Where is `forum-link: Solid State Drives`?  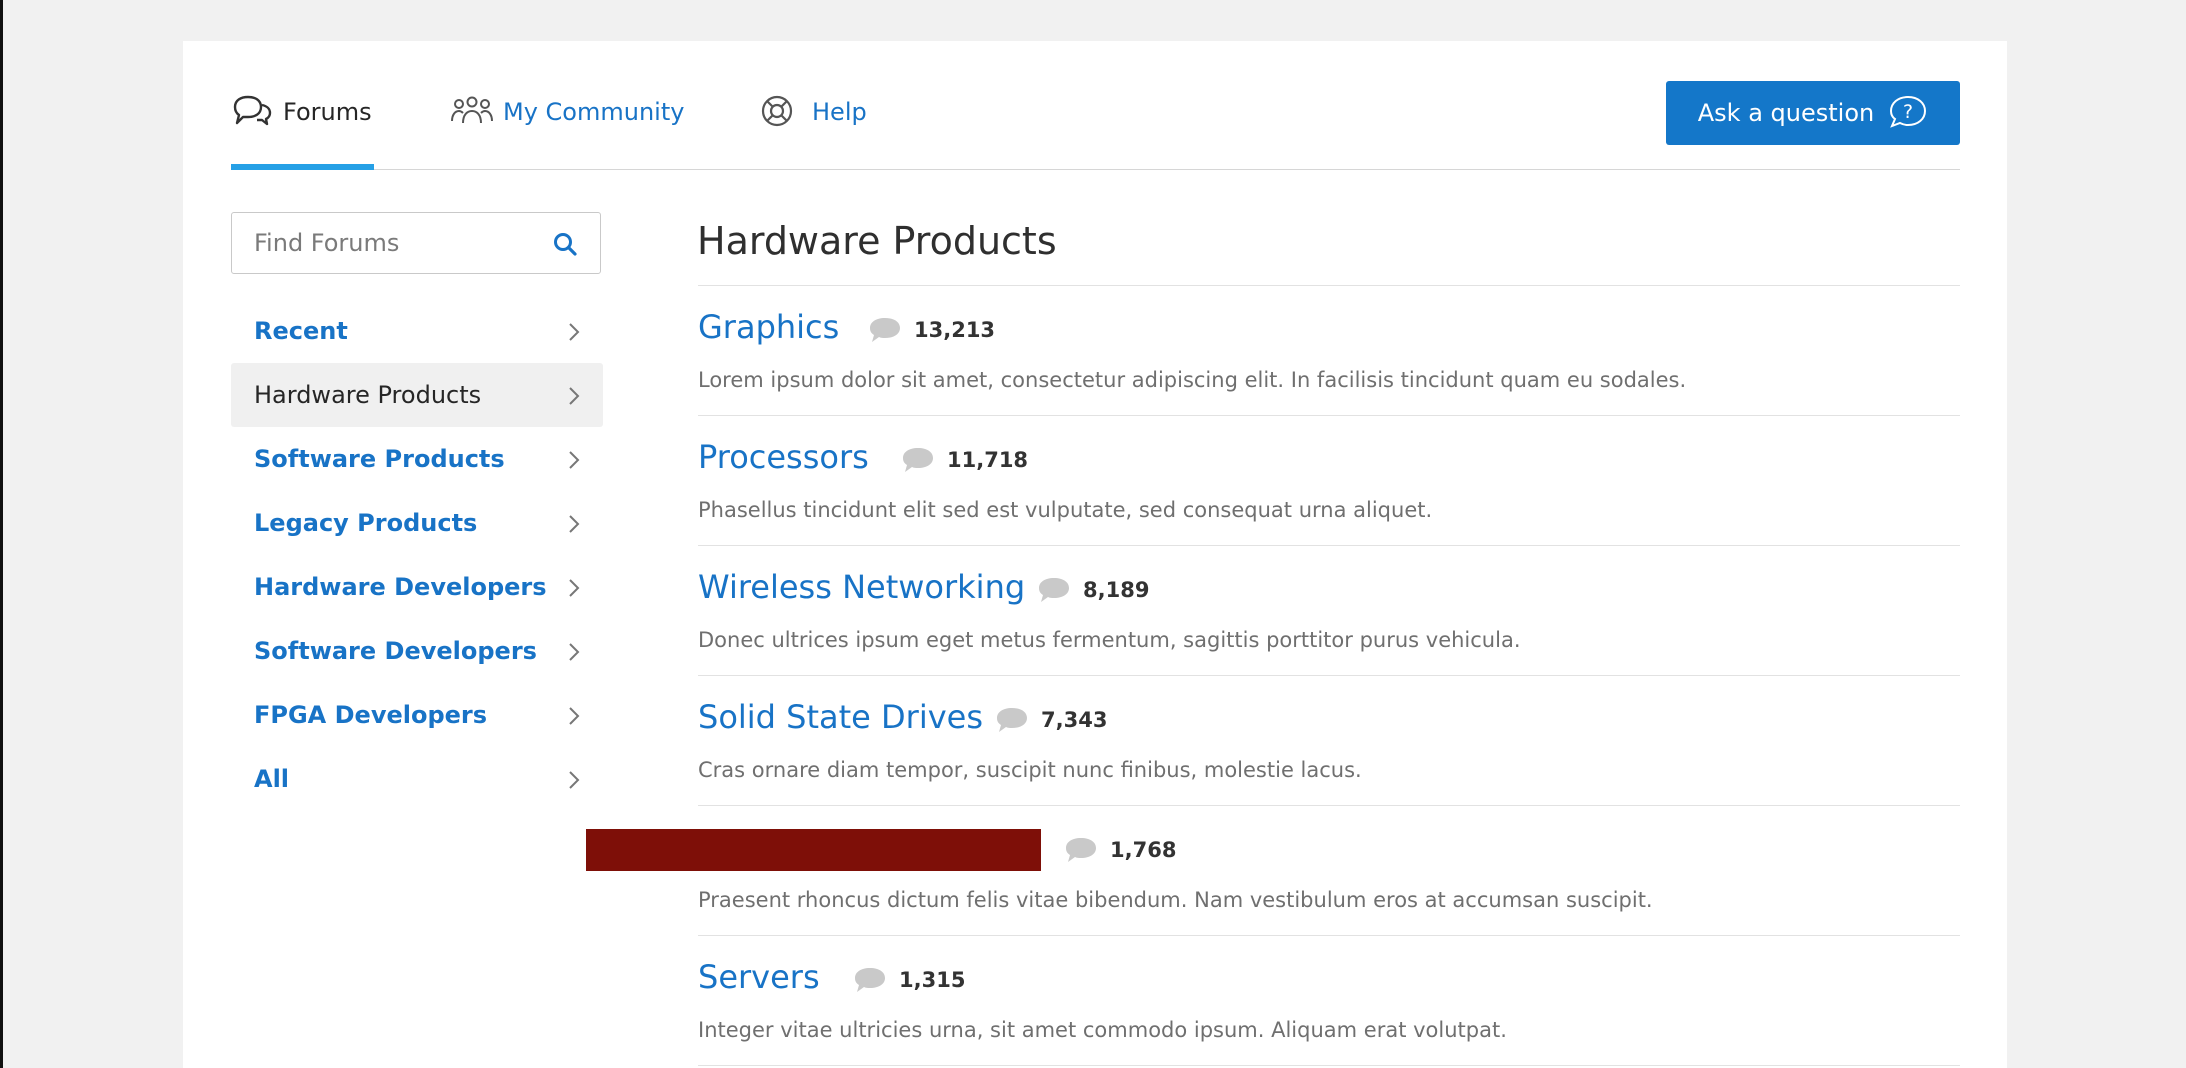 forum-link: Solid State Drives is located at coordinates (840, 717).